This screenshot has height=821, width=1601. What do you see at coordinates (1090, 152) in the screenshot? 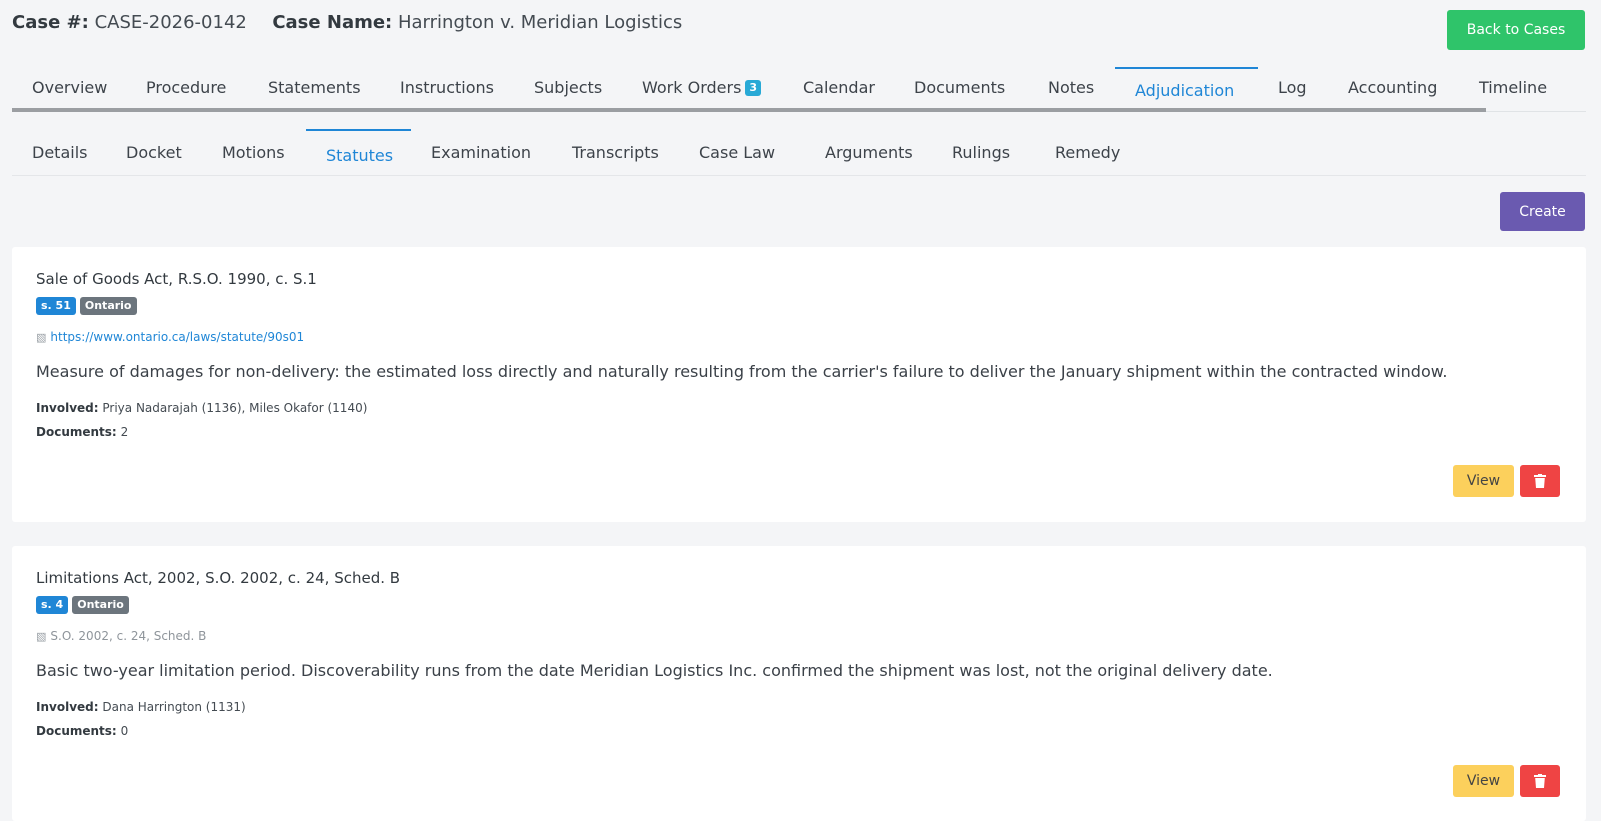
I see `subtab-remedy: Remedy` at bounding box center [1090, 152].